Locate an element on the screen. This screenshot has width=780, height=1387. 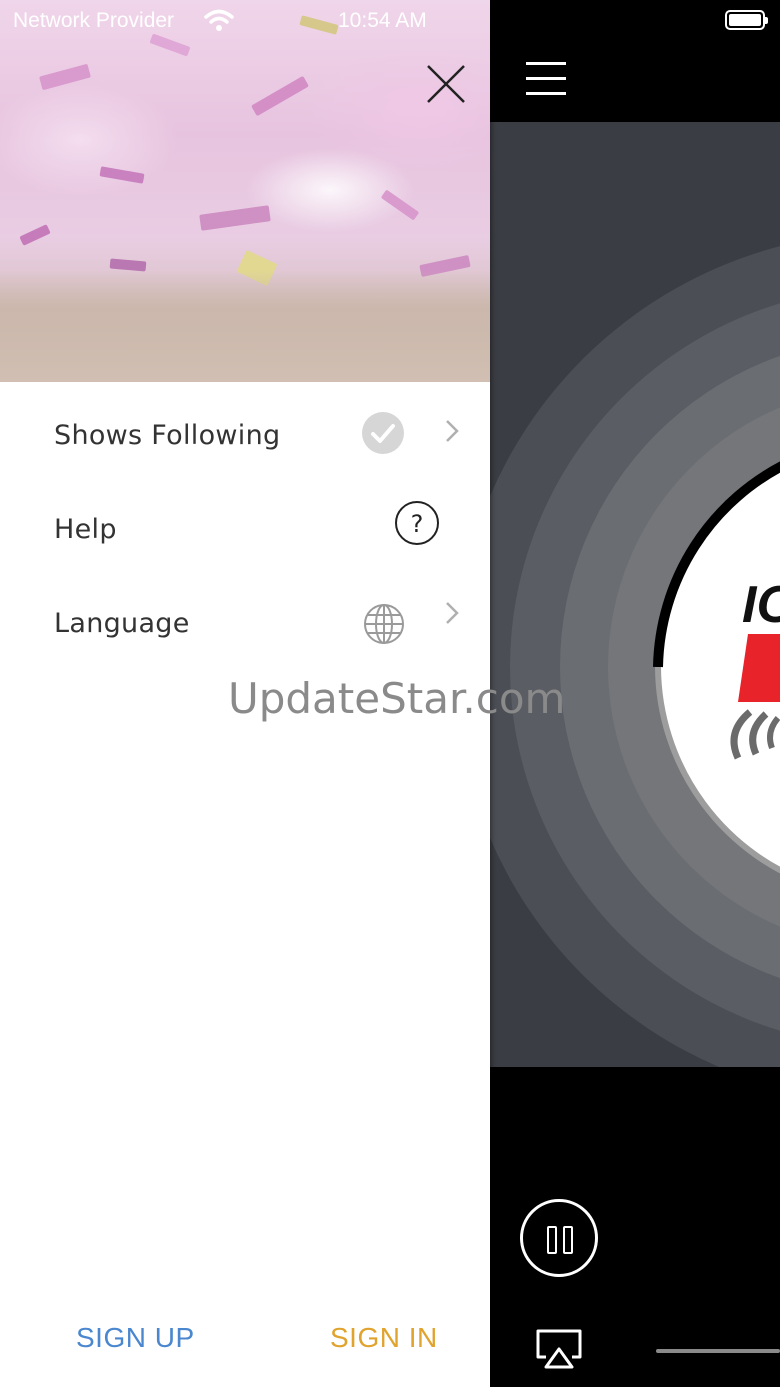
menu-item-help: Help ? is located at coordinates (245, 529).